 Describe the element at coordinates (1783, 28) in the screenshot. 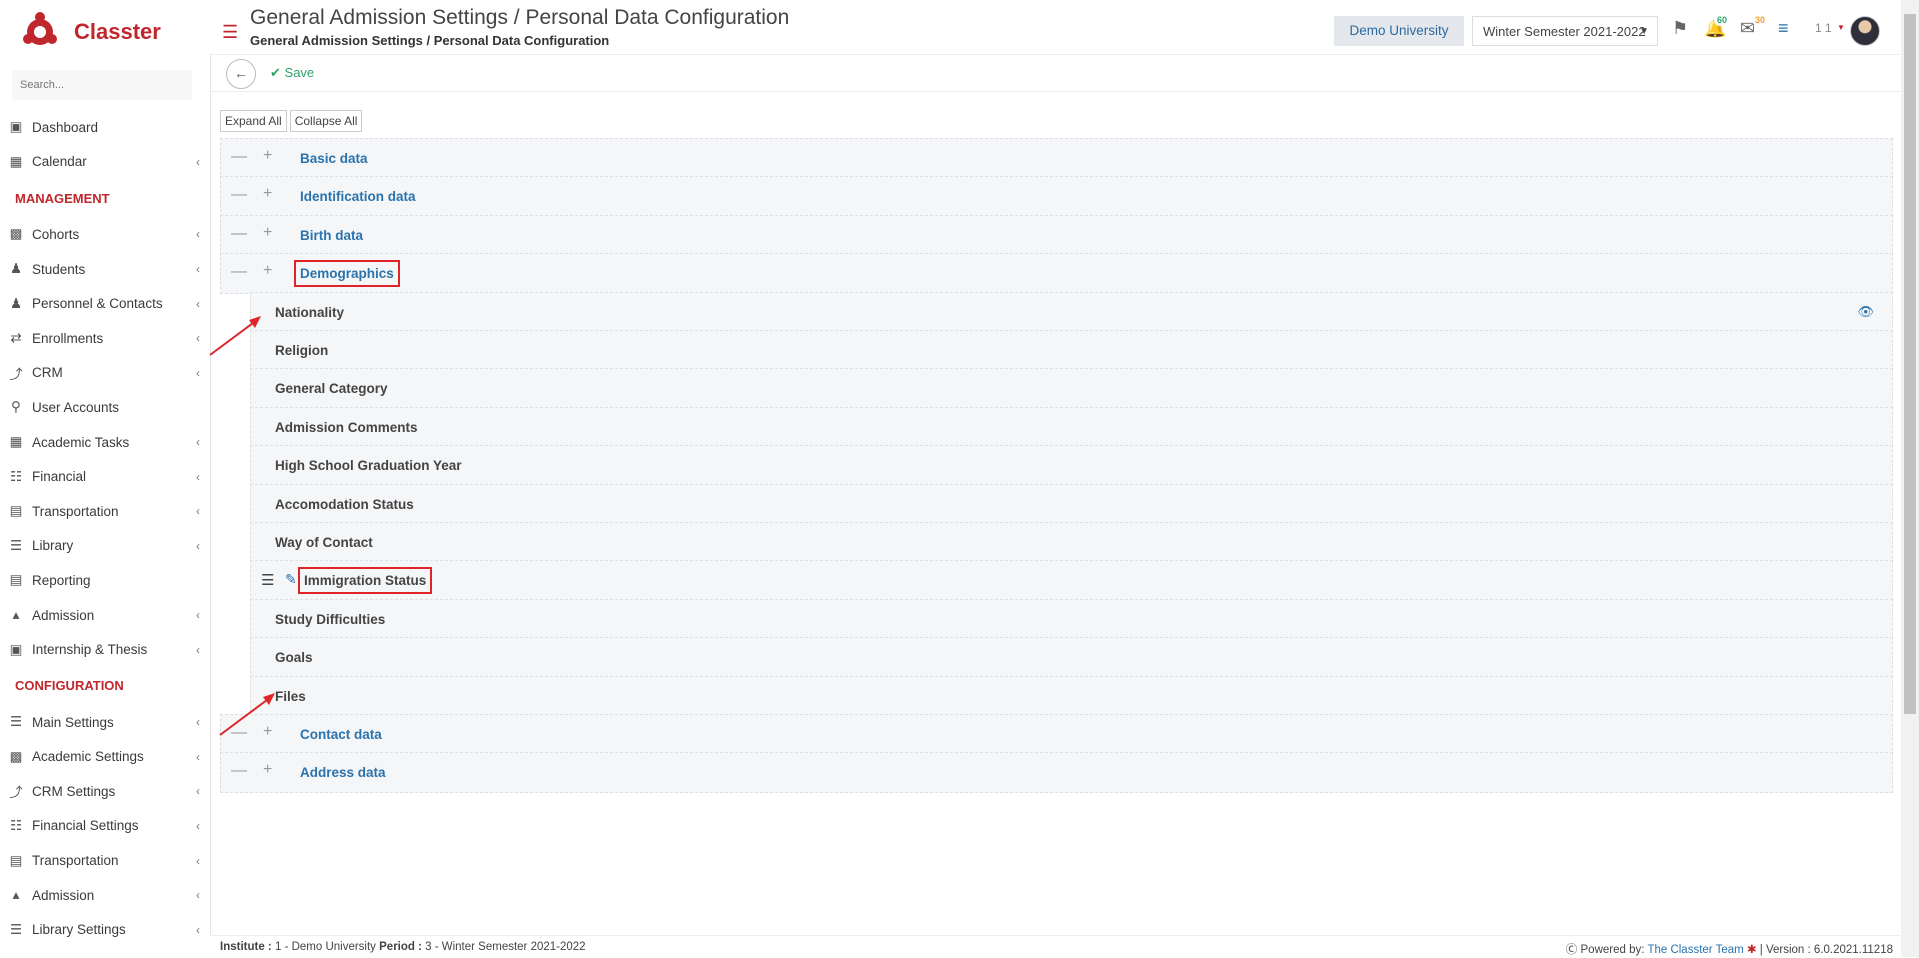

I see `layers-add-icon: ≡` at that location.